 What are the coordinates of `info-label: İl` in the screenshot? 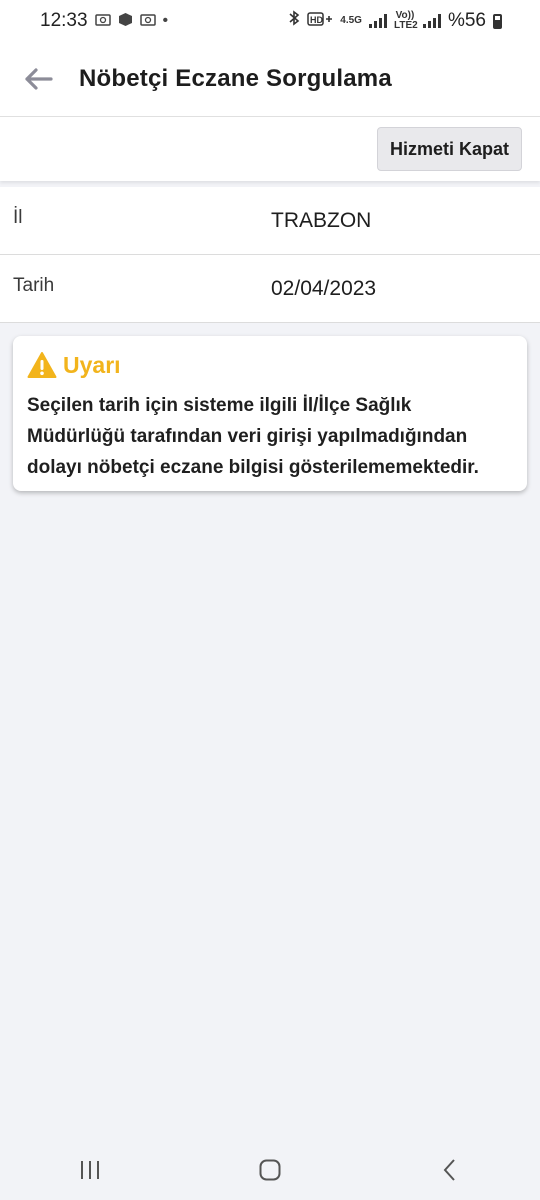 It's located at (18, 217).